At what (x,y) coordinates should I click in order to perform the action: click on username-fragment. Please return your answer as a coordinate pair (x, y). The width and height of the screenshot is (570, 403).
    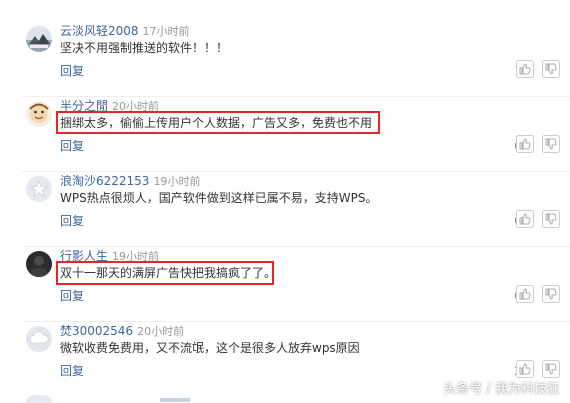
    Looking at the image, I should click on (175, 400).